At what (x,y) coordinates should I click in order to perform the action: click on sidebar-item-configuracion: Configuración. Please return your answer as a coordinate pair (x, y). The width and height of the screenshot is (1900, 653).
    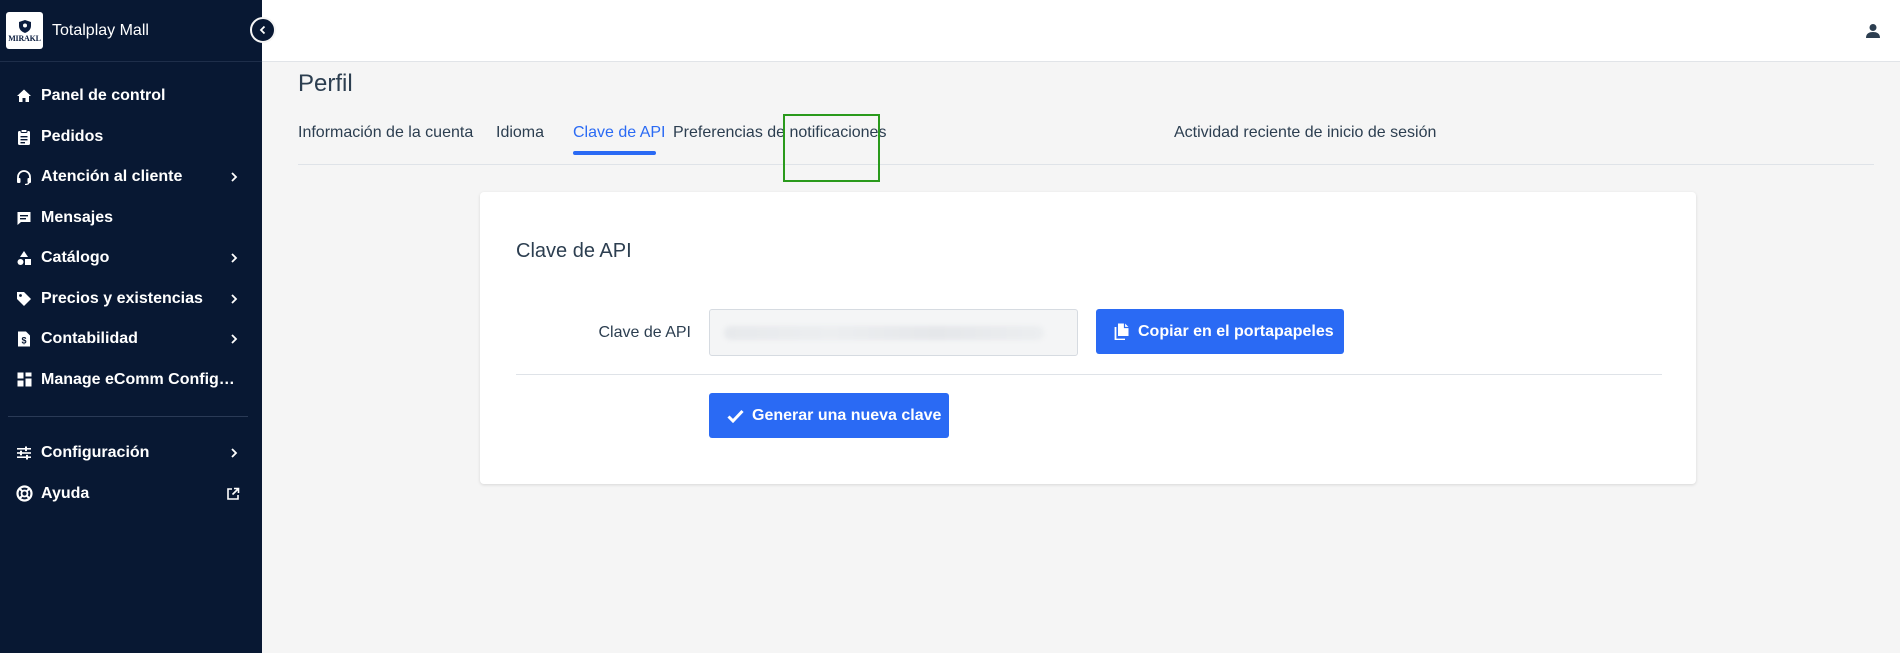
    Looking at the image, I should click on (131, 453).